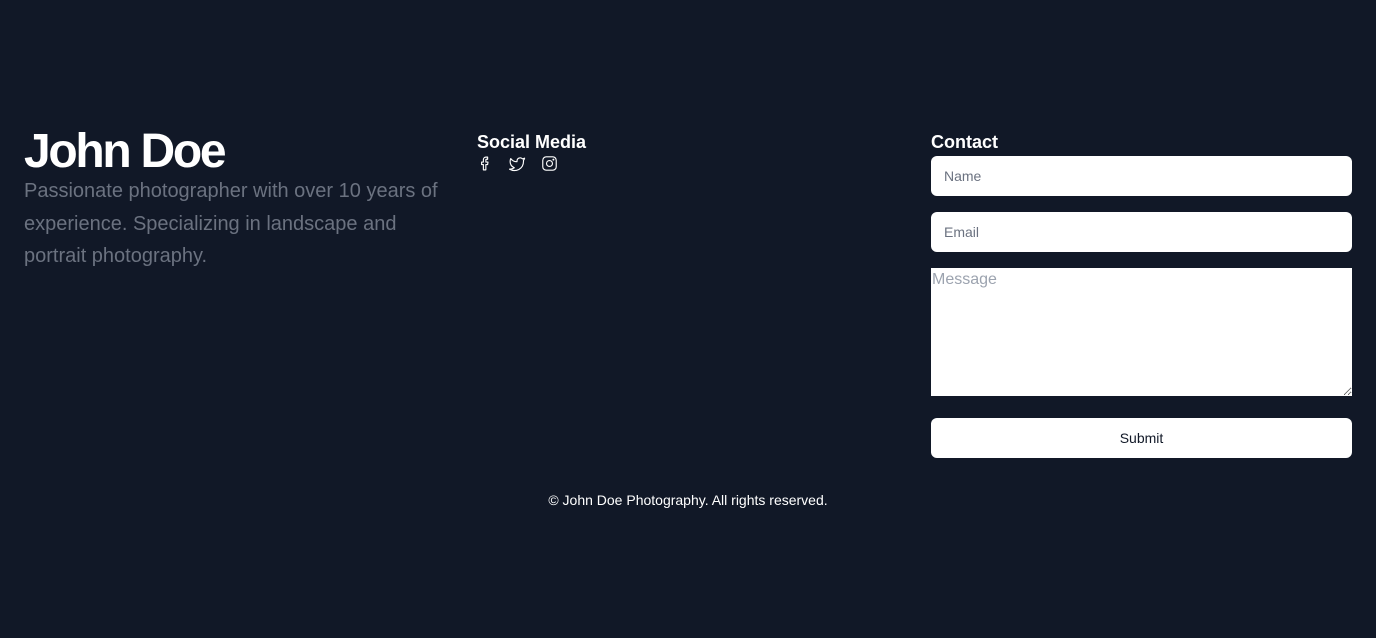  What do you see at coordinates (1141, 232) in the screenshot?
I see `email-input` at bounding box center [1141, 232].